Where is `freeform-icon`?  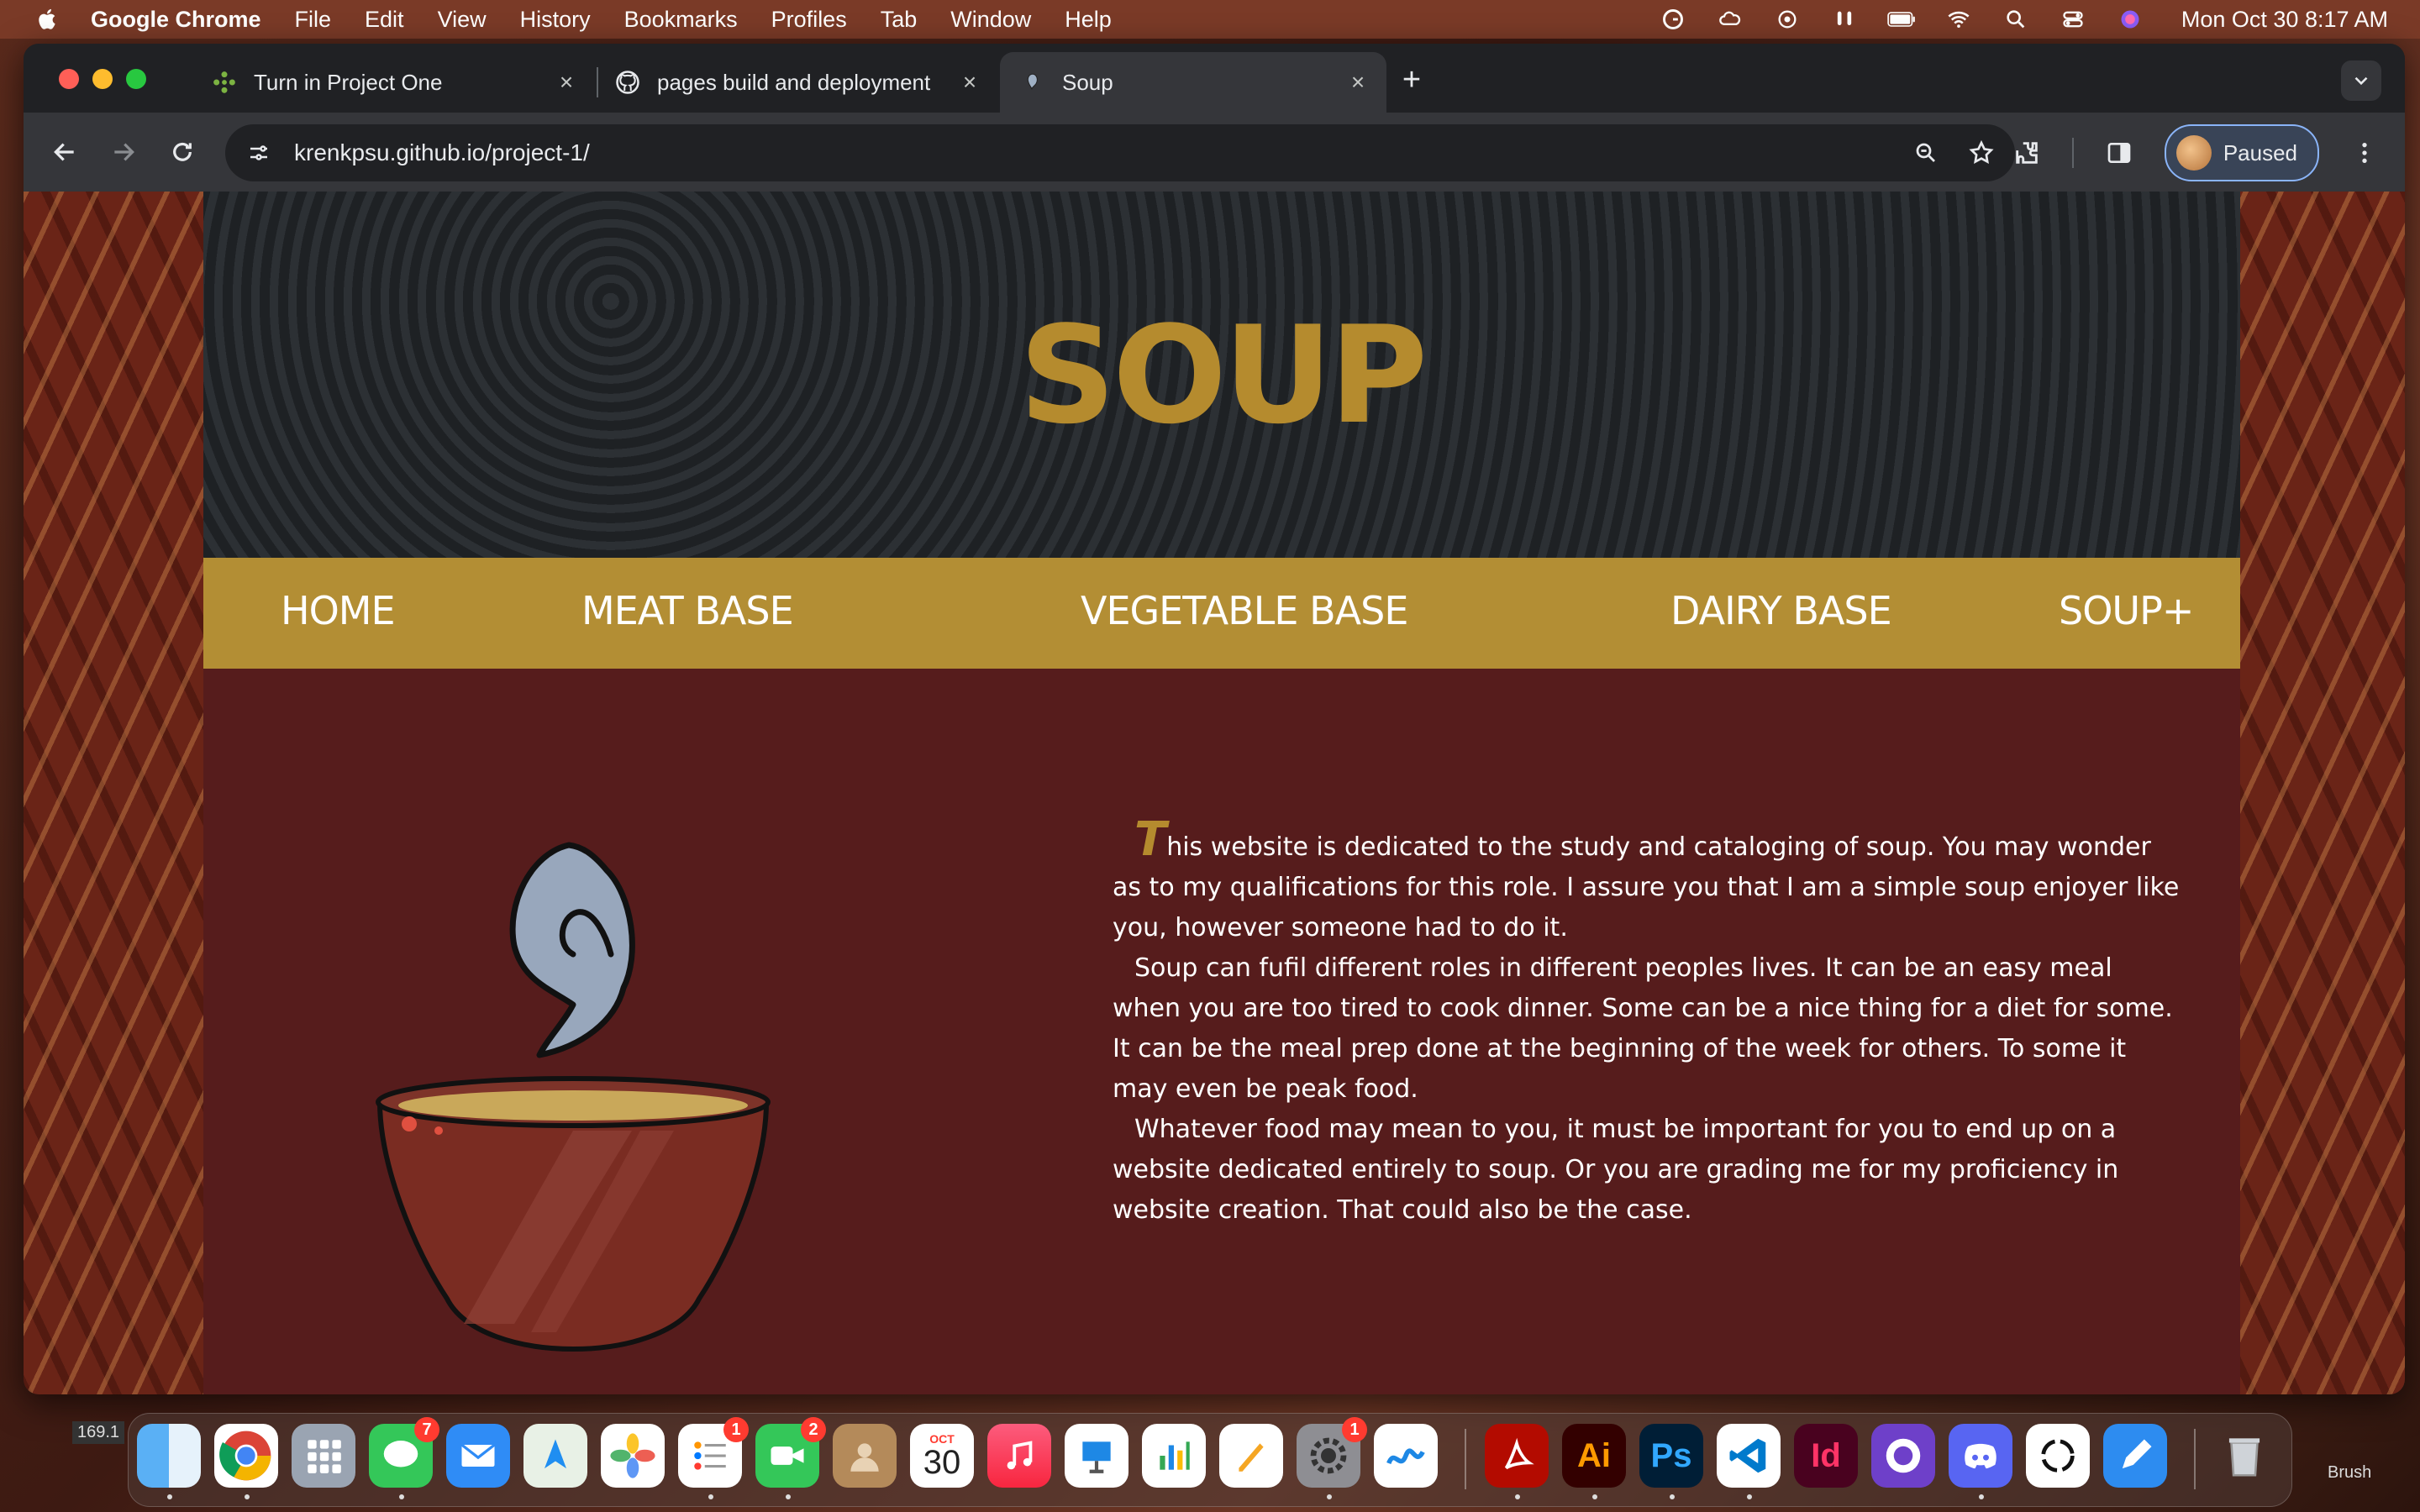
freeform-icon is located at coordinates (1406, 1456).